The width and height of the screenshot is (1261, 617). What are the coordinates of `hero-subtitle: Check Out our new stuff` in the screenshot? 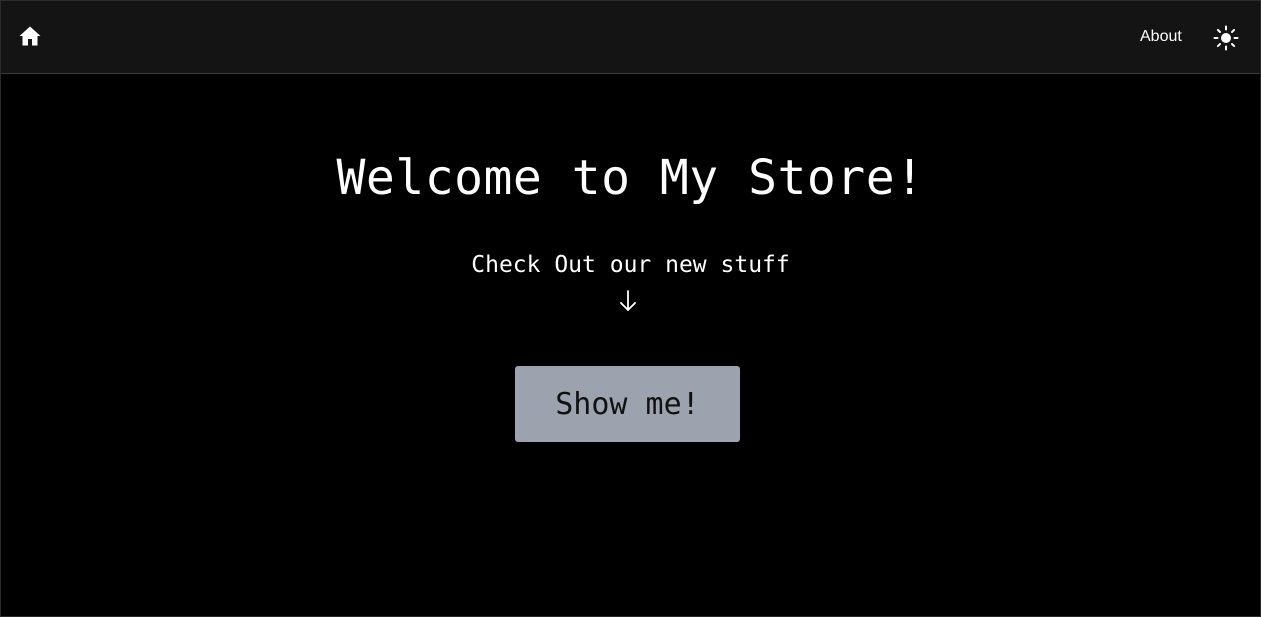 It's located at (630, 265).